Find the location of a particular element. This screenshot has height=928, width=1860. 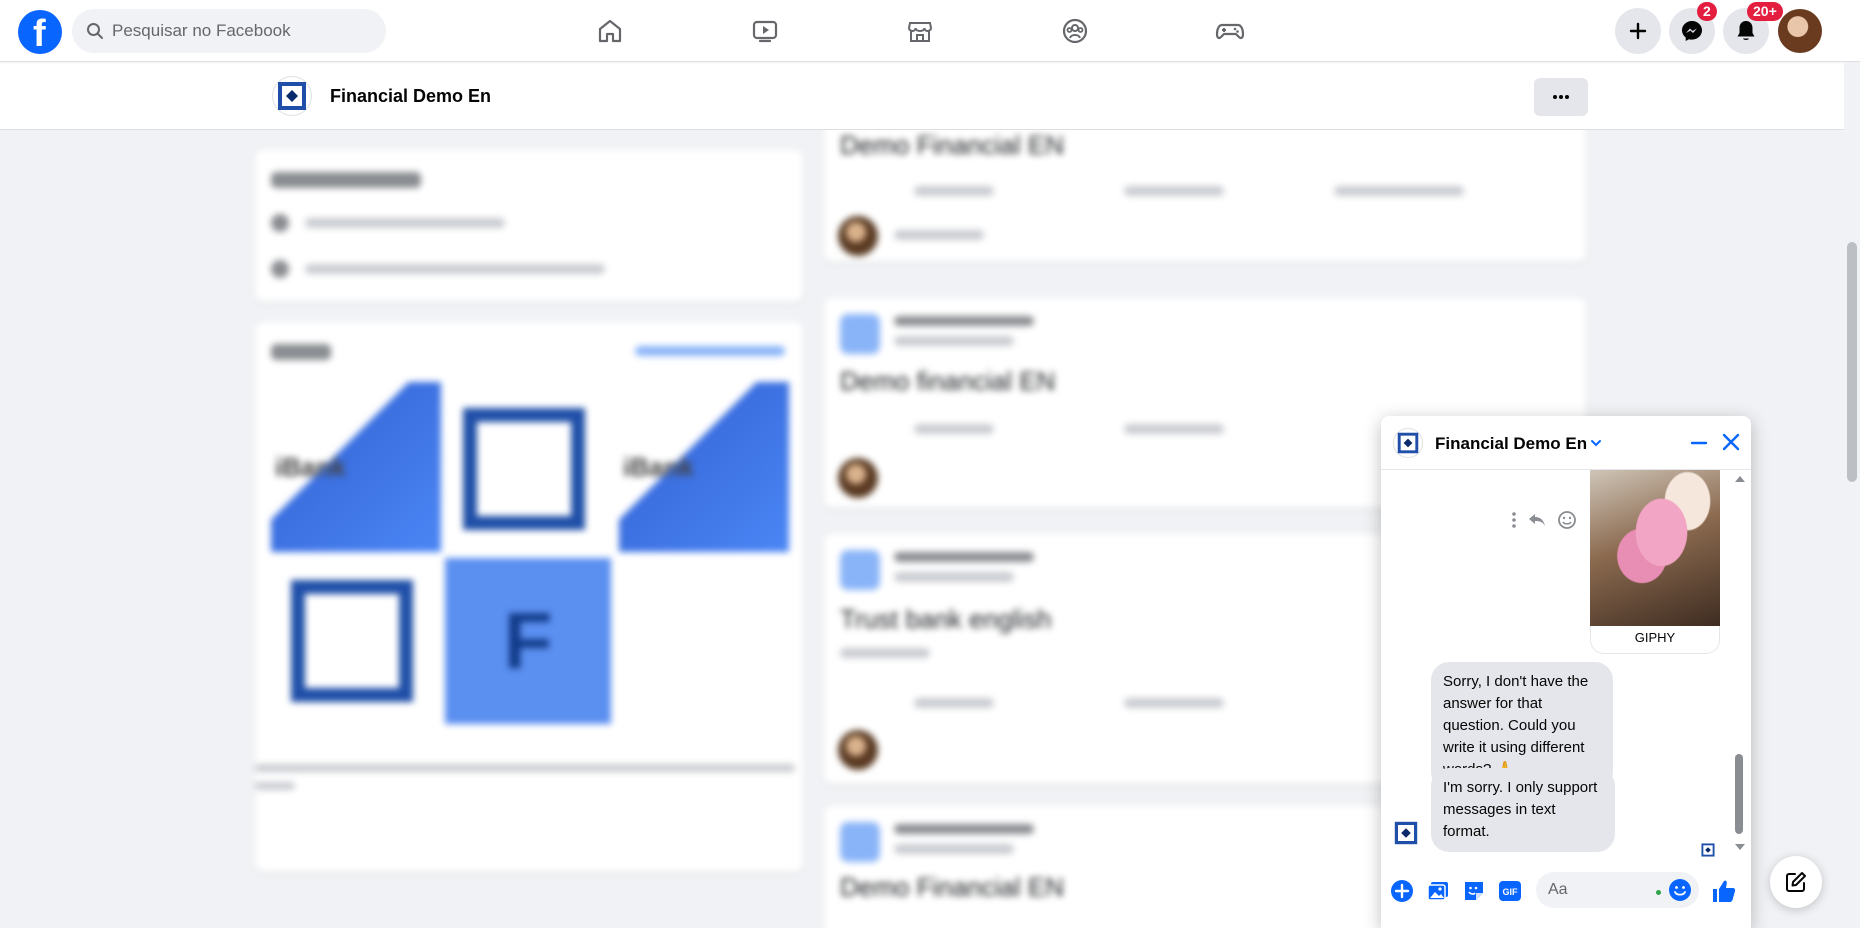

page-scrollbar-thumb is located at coordinates (1852, 362).